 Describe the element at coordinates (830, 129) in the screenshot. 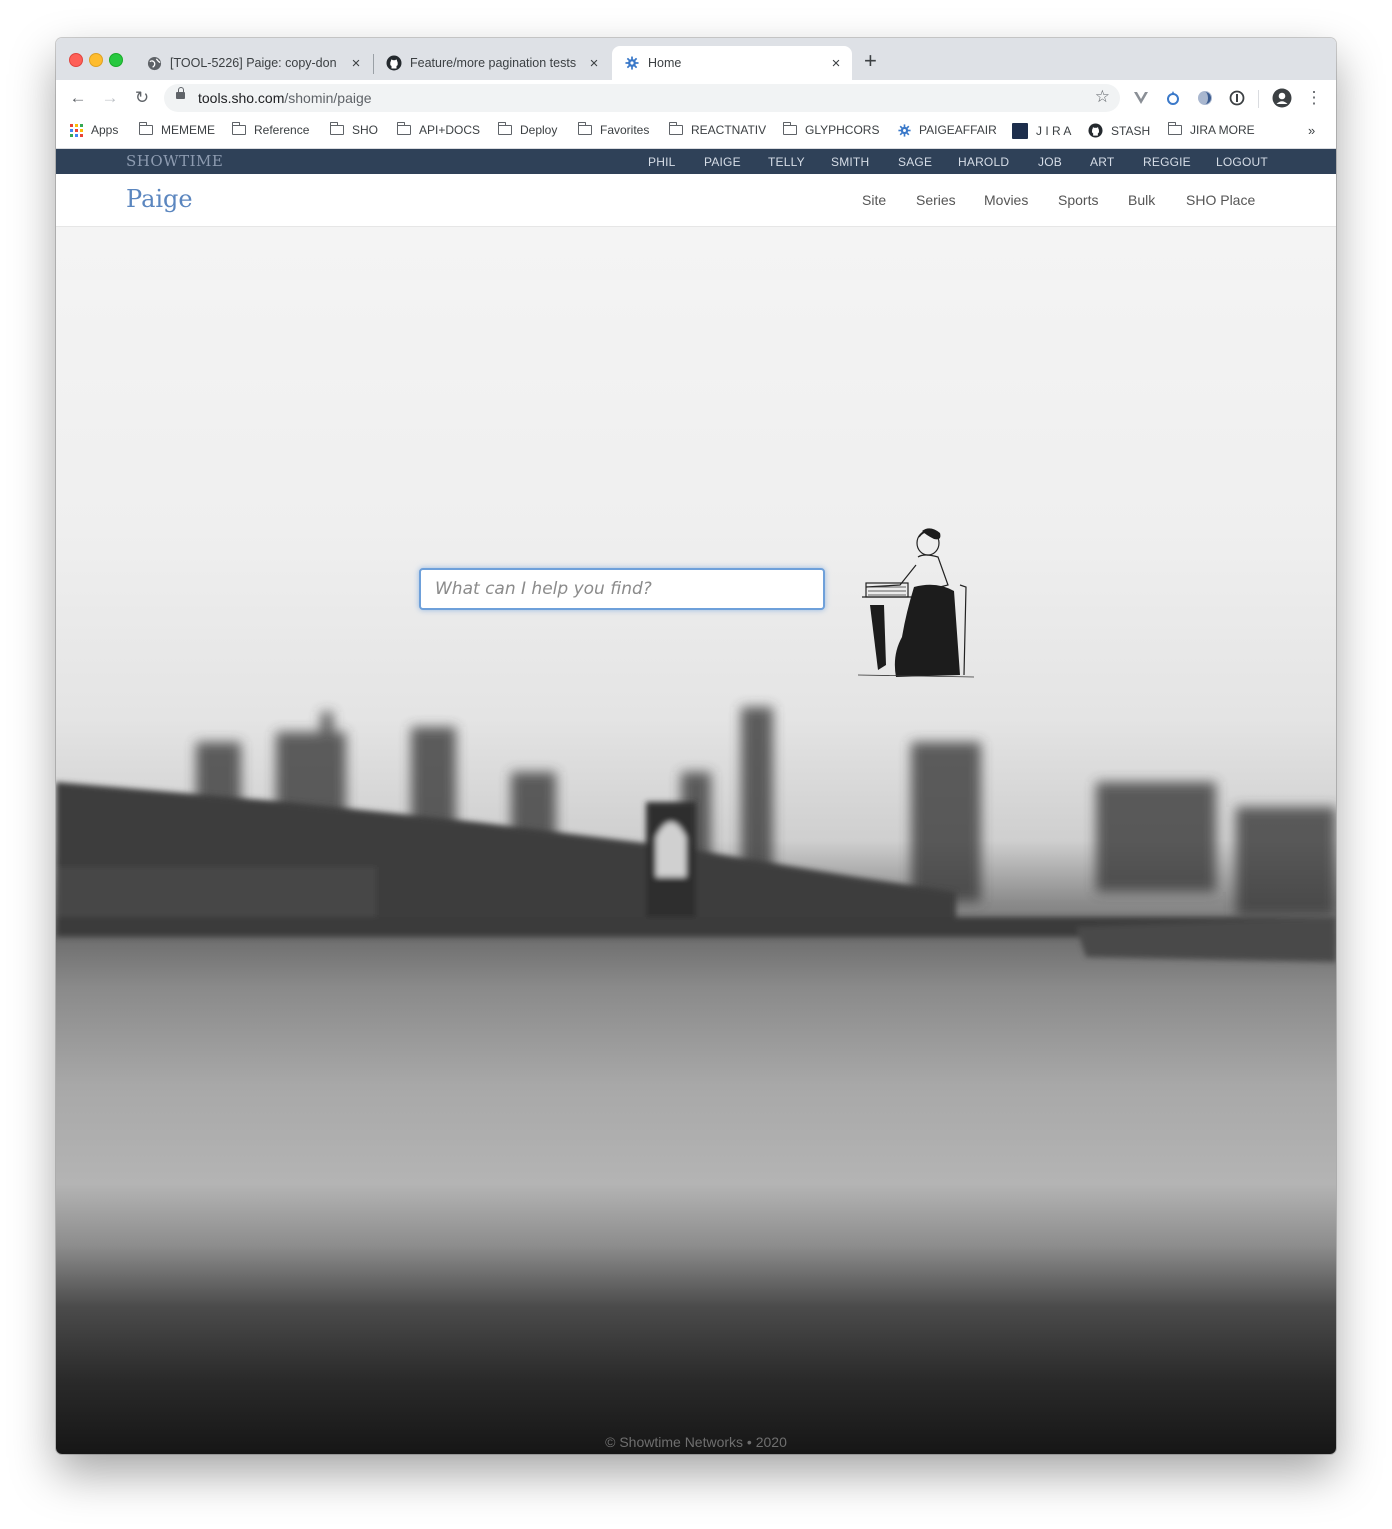

I see `bookmark-glyphcors: GLYPHCORS` at that location.